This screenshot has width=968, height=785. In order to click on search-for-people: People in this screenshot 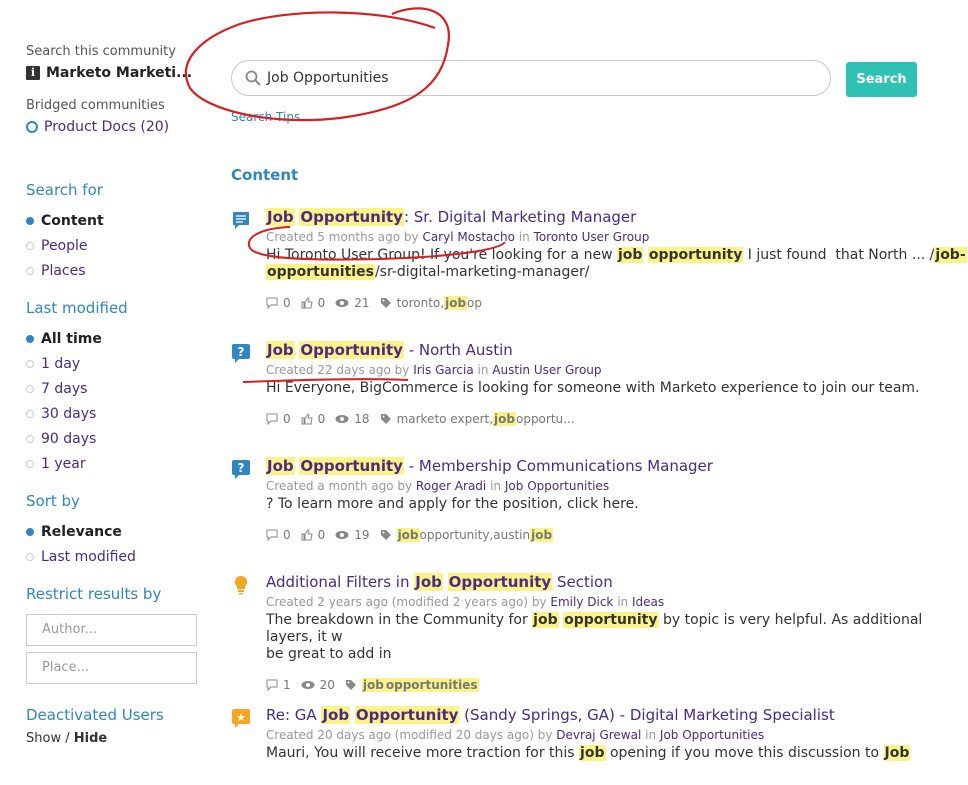, I will do `click(113, 245)`.